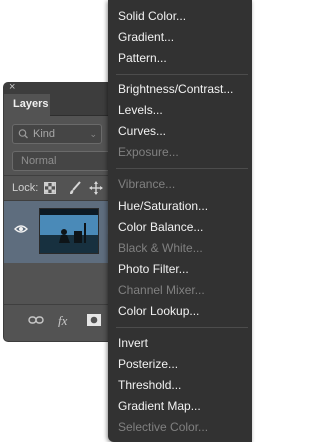 This screenshot has width=320, height=442. I want to click on panel-tab-bar: Layers, so click(59, 105).